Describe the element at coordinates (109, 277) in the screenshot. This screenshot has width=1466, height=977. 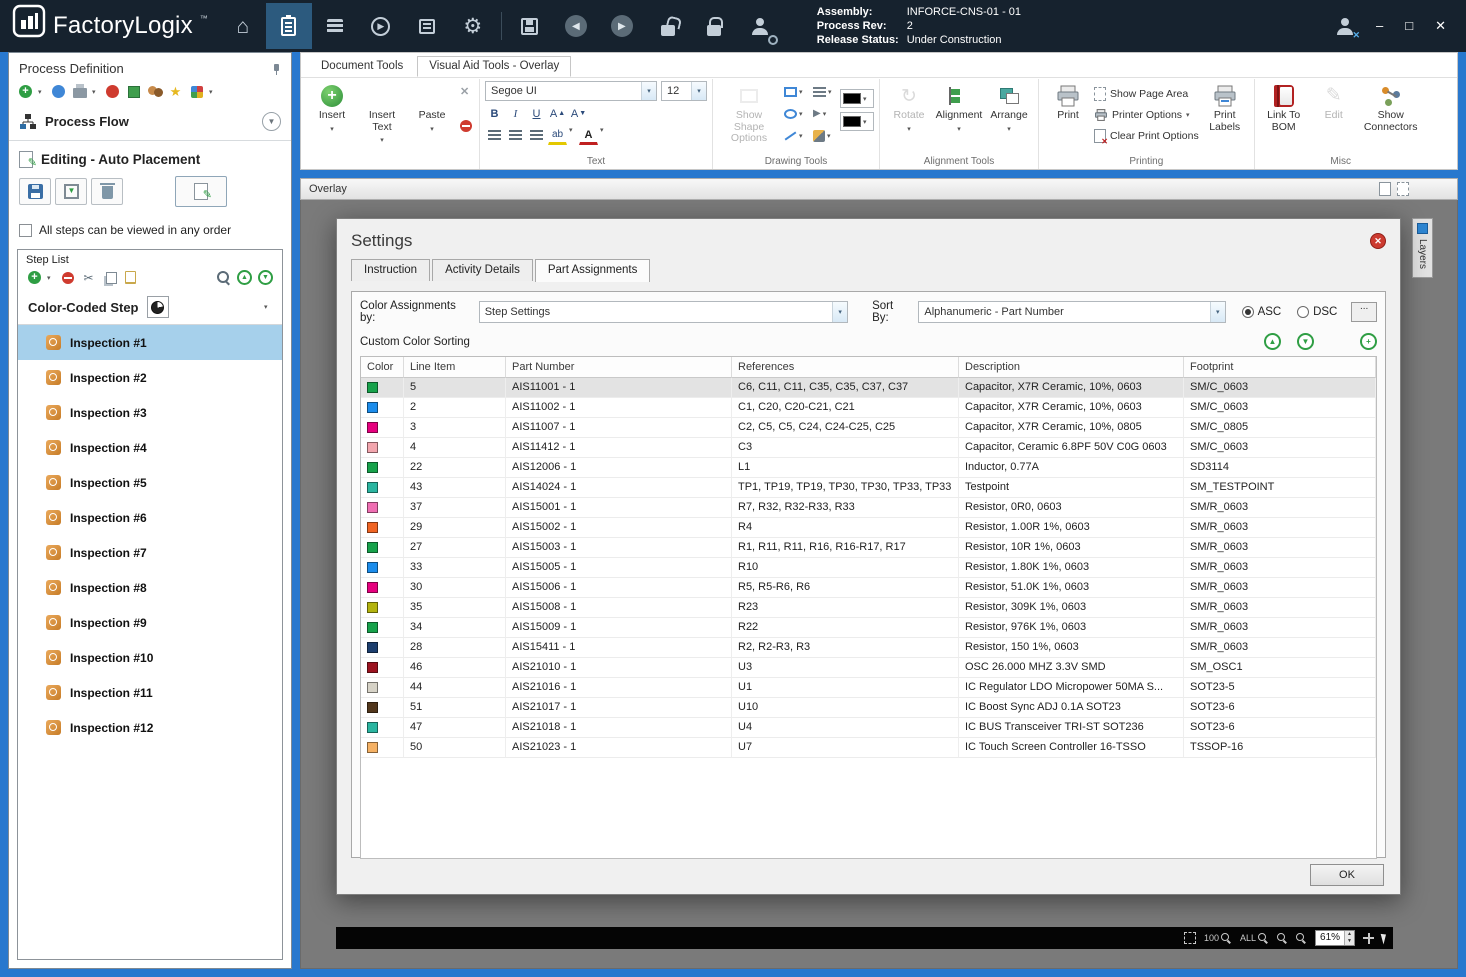
I see `copy-button` at that location.